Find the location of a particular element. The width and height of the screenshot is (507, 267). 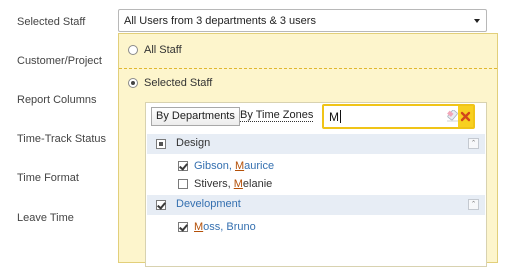

by-time-zones-button: By Time Zones is located at coordinates (276, 116).